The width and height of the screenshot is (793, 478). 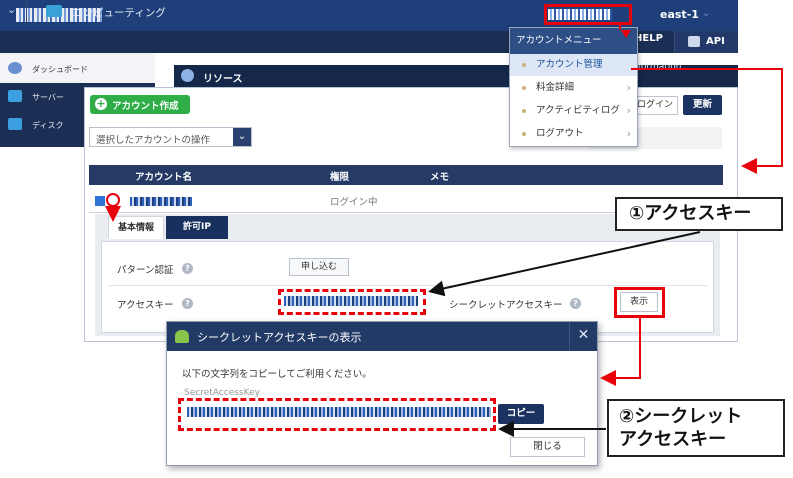 What do you see at coordinates (47, 125) in the screenshot?
I see `sidebar-item-label: ディスク` at bounding box center [47, 125].